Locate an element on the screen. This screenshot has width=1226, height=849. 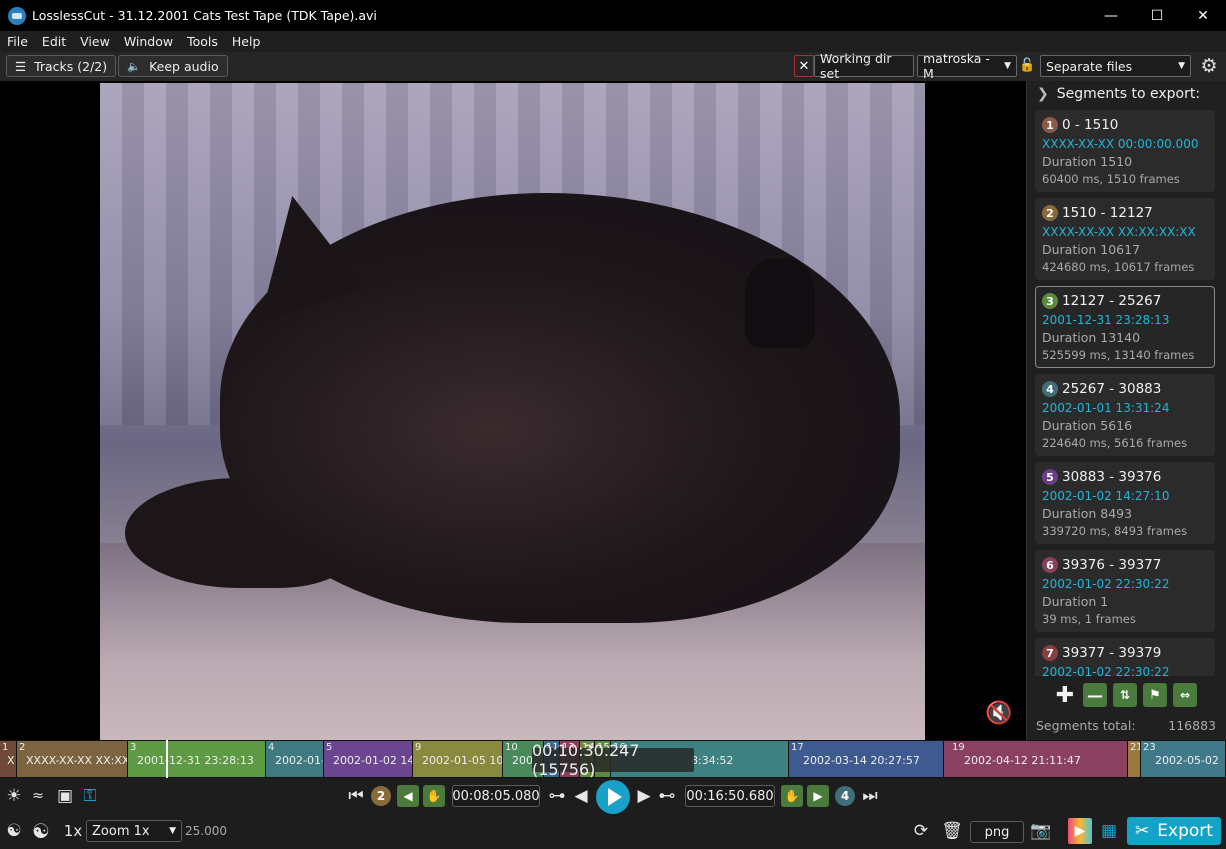
waveform-icon: ≈ is located at coordinates (38, 796).